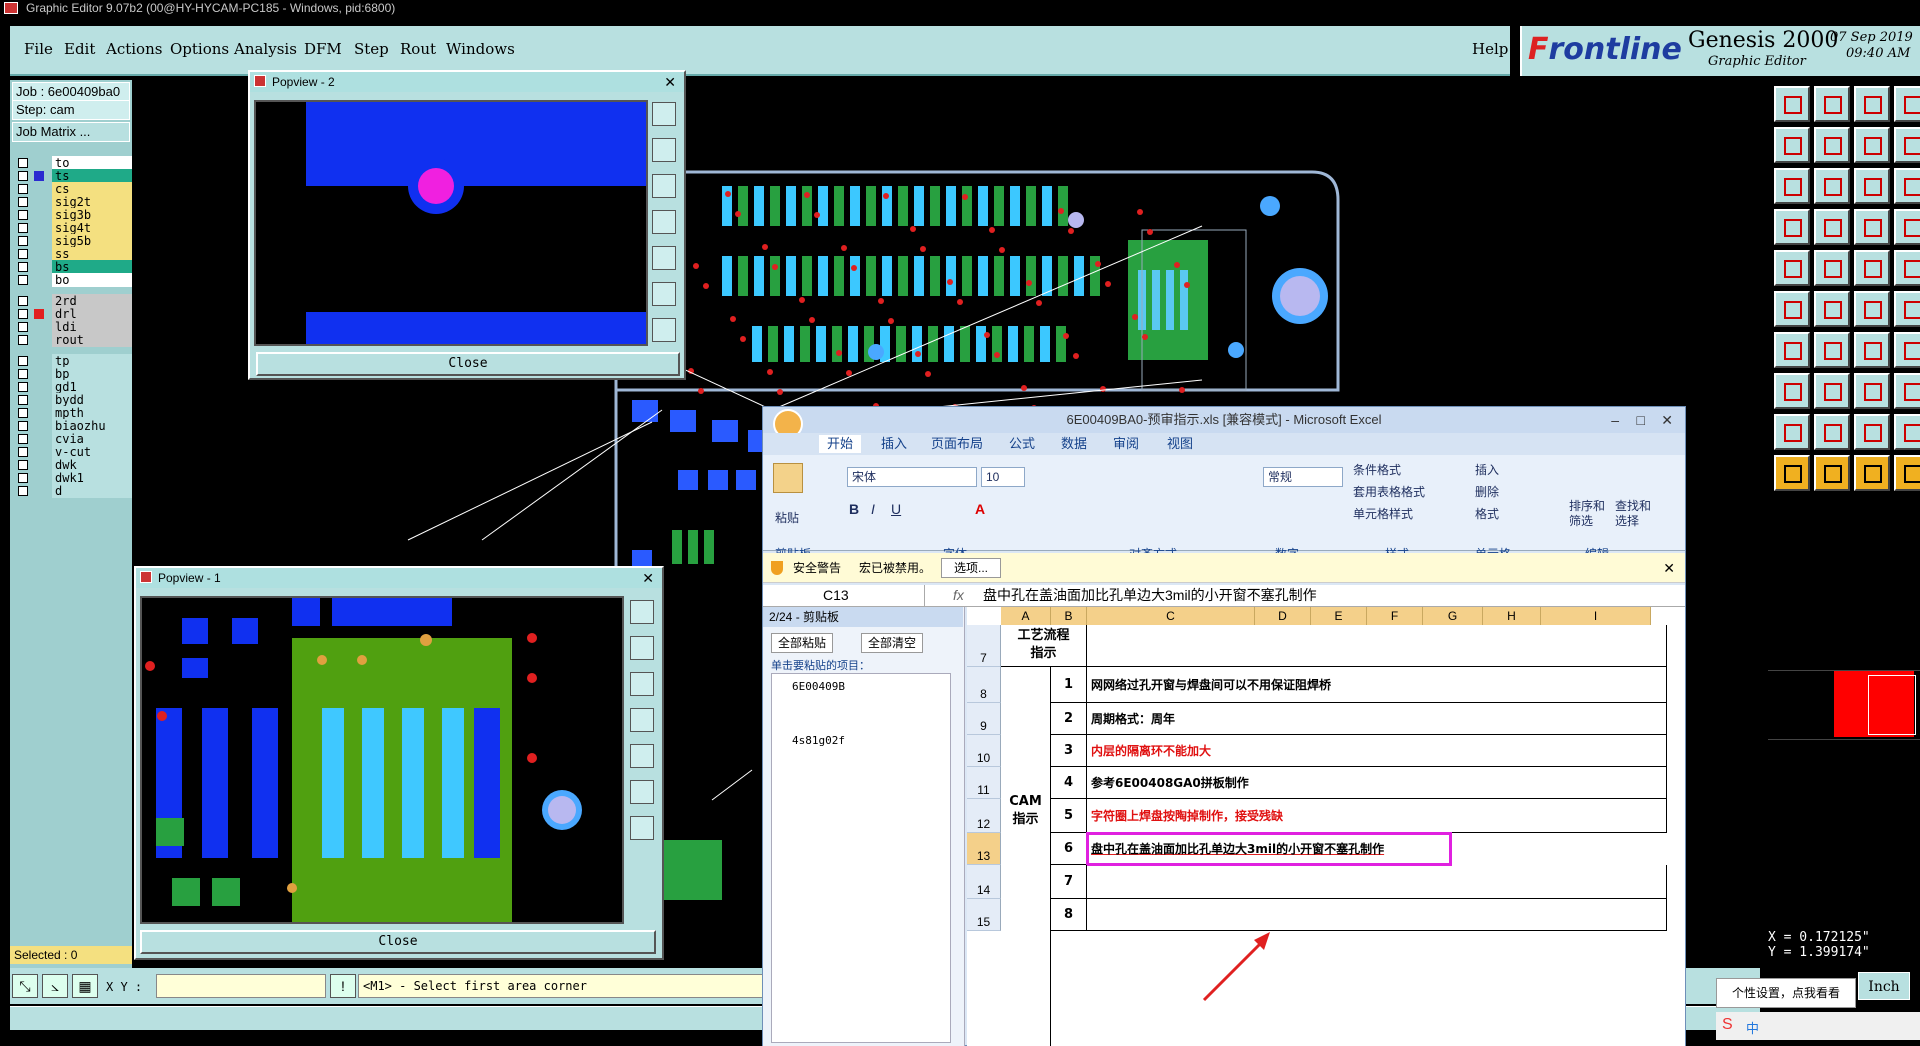 The height and width of the screenshot is (1046, 1920). Describe the element at coordinates (73, 465) in the screenshot. I see `layer-row: dwk` at that location.